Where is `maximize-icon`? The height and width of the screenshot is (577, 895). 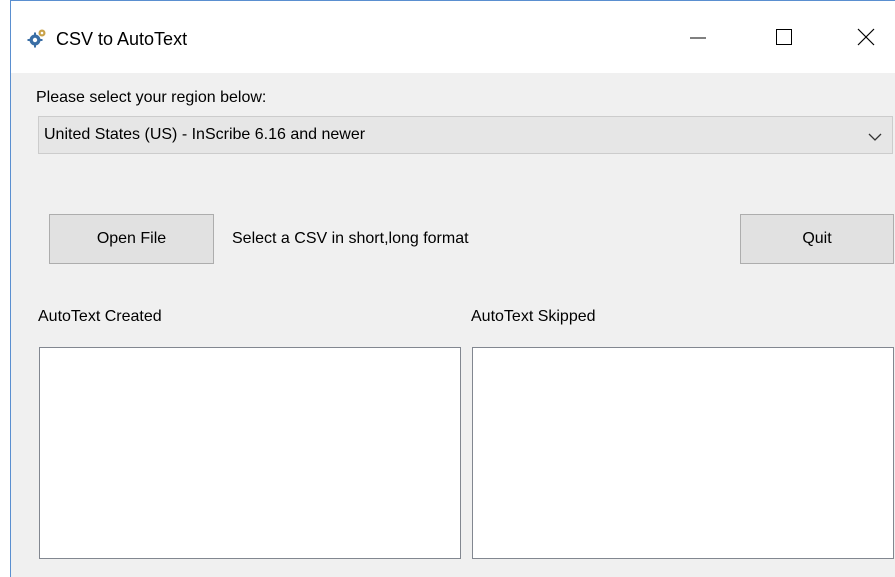
maximize-icon is located at coordinates (784, 37).